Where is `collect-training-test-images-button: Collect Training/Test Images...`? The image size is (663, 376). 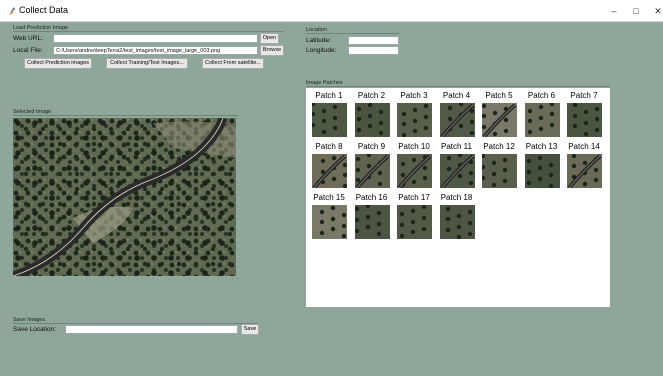
collect-training-test-images-button: Collect Training/Test Images... is located at coordinates (147, 63).